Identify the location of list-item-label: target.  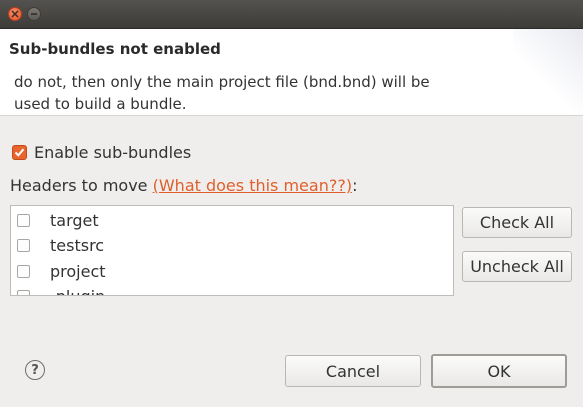
(74, 220).